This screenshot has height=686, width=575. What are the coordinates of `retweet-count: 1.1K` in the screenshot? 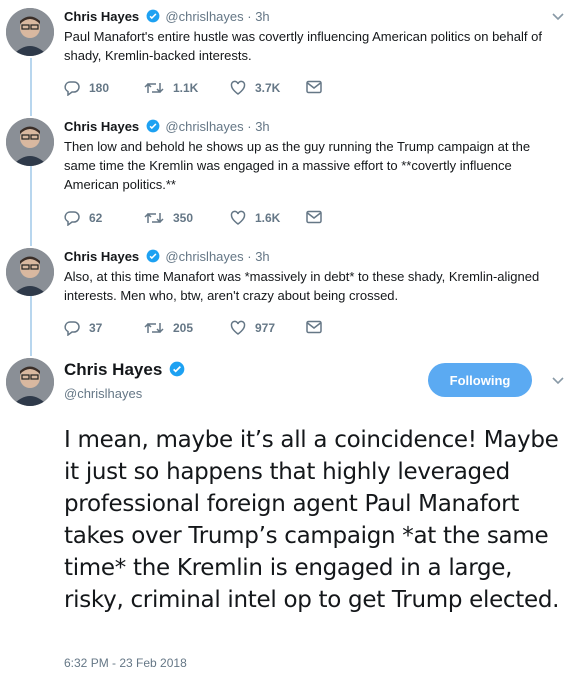 It's located at (186, 88).